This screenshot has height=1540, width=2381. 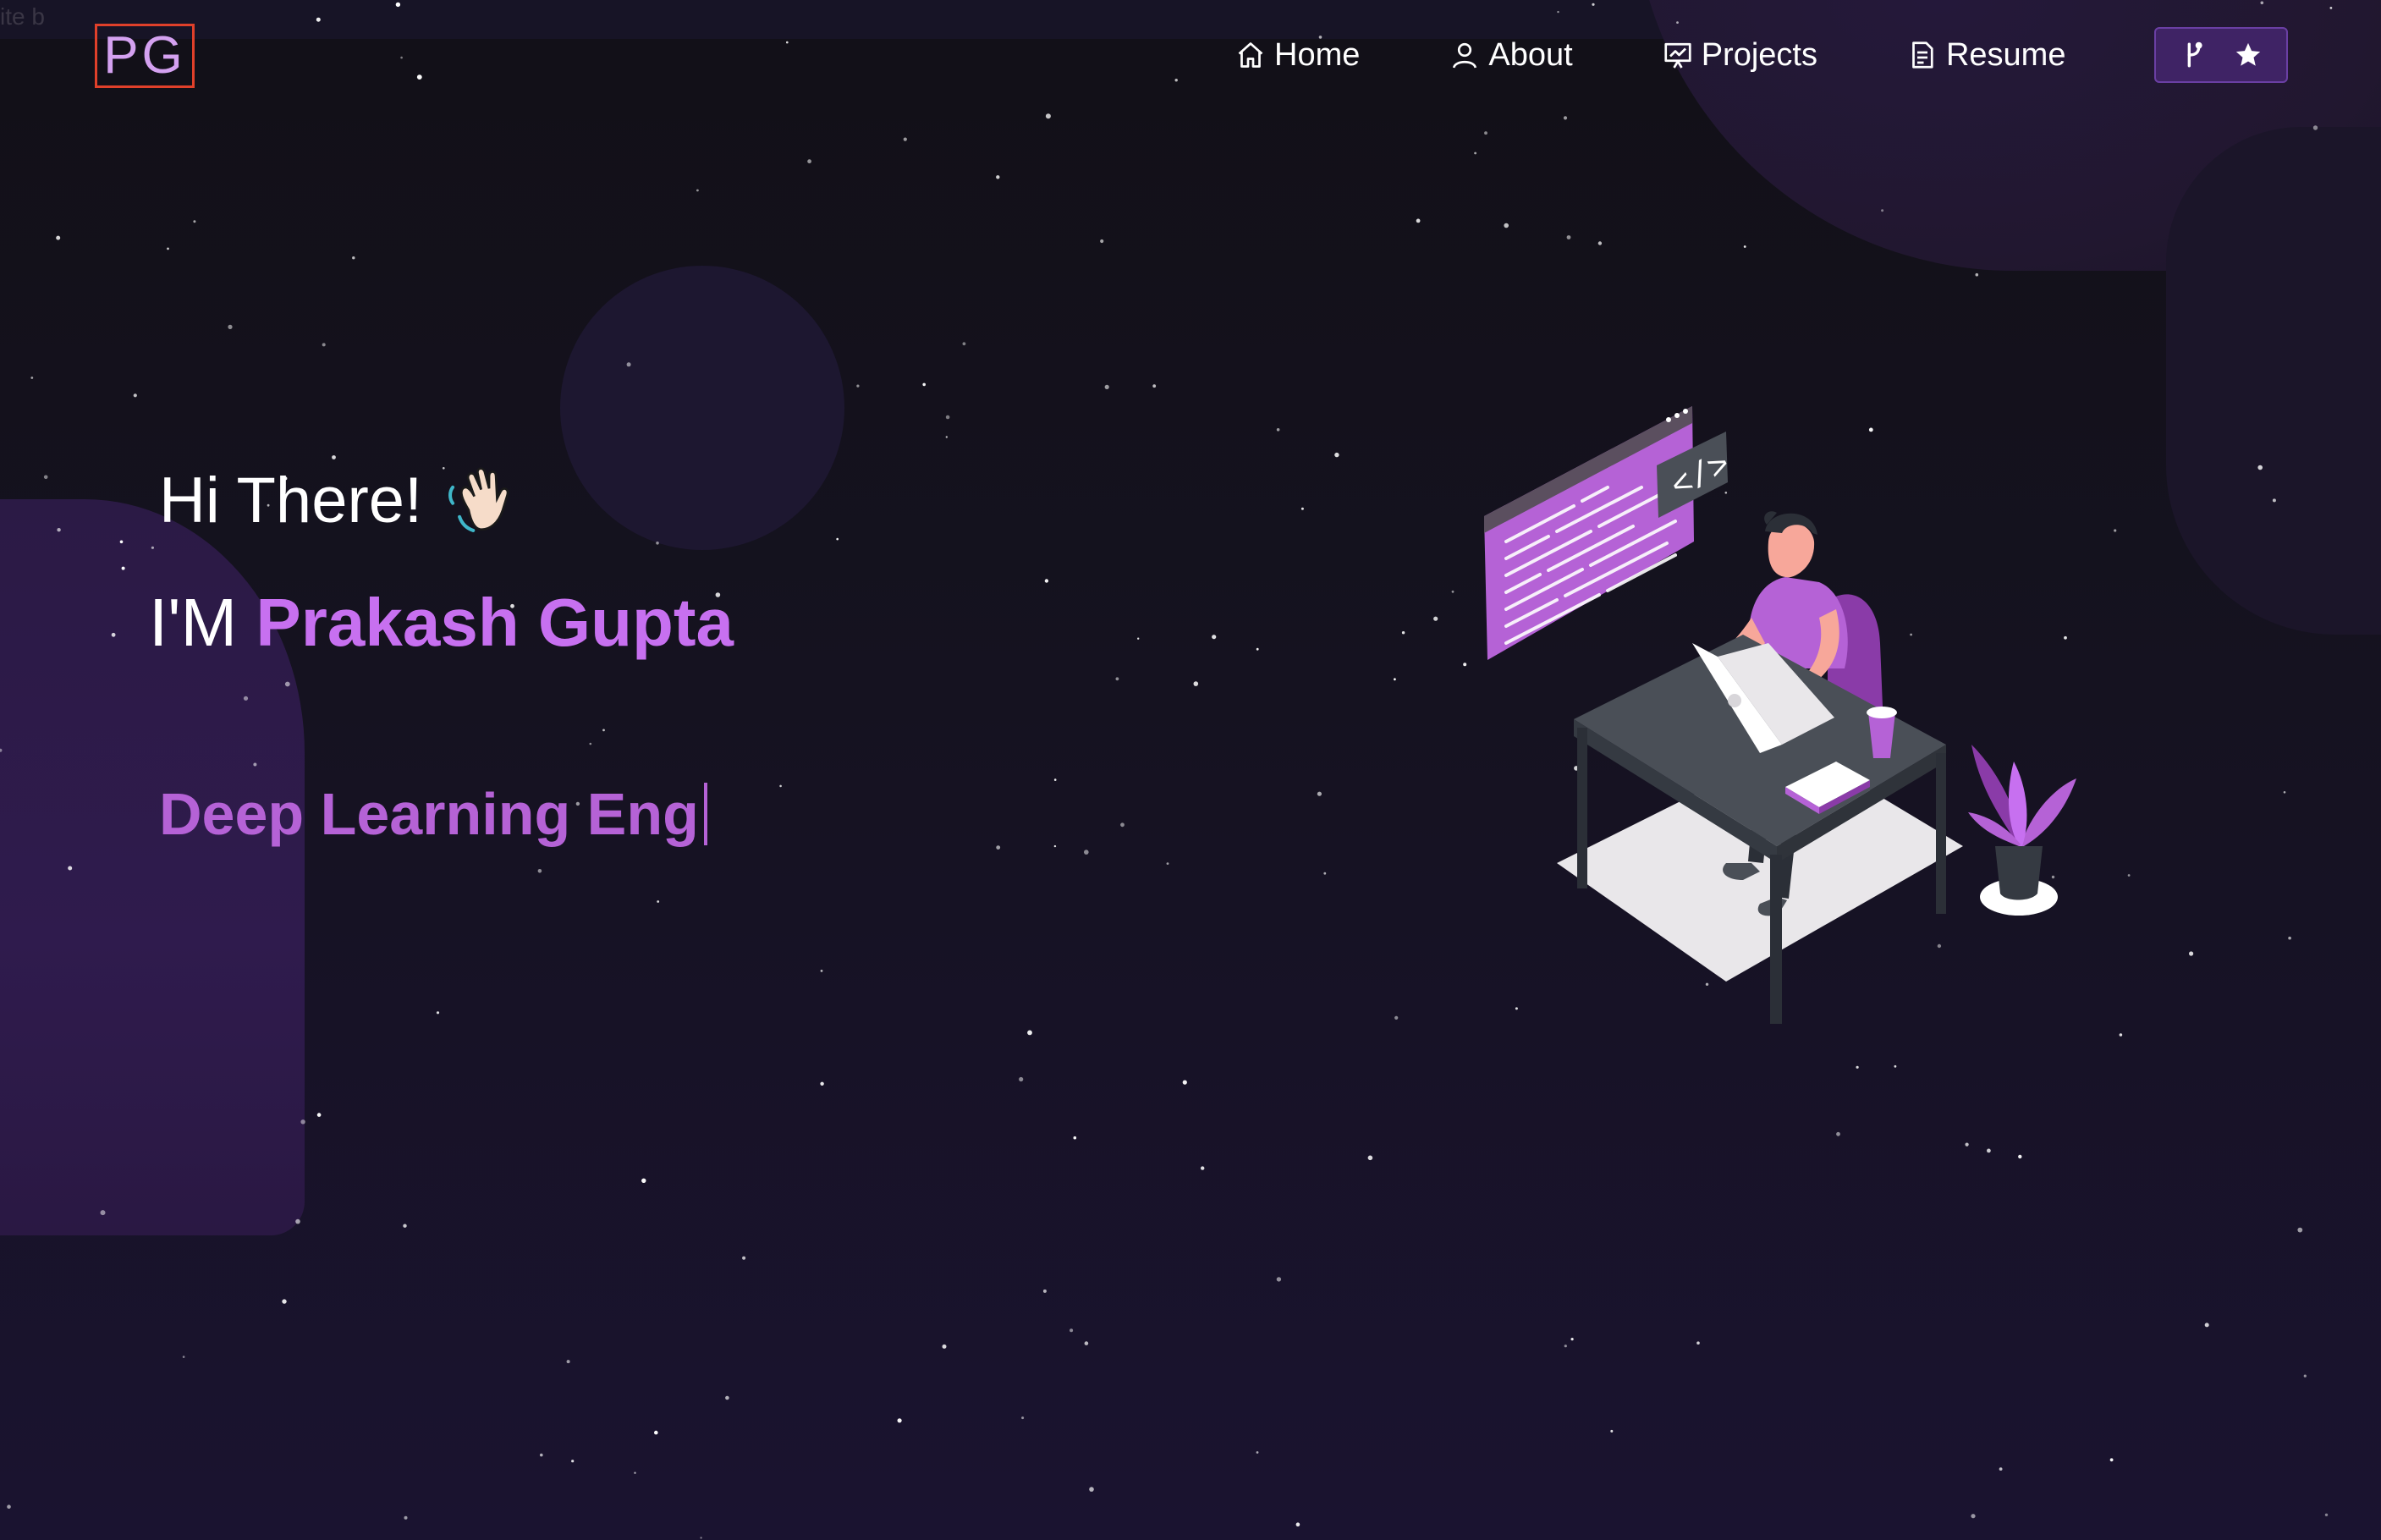 I want to click on typewriter: Deep Learning Eng, so click(x=433, y=814).